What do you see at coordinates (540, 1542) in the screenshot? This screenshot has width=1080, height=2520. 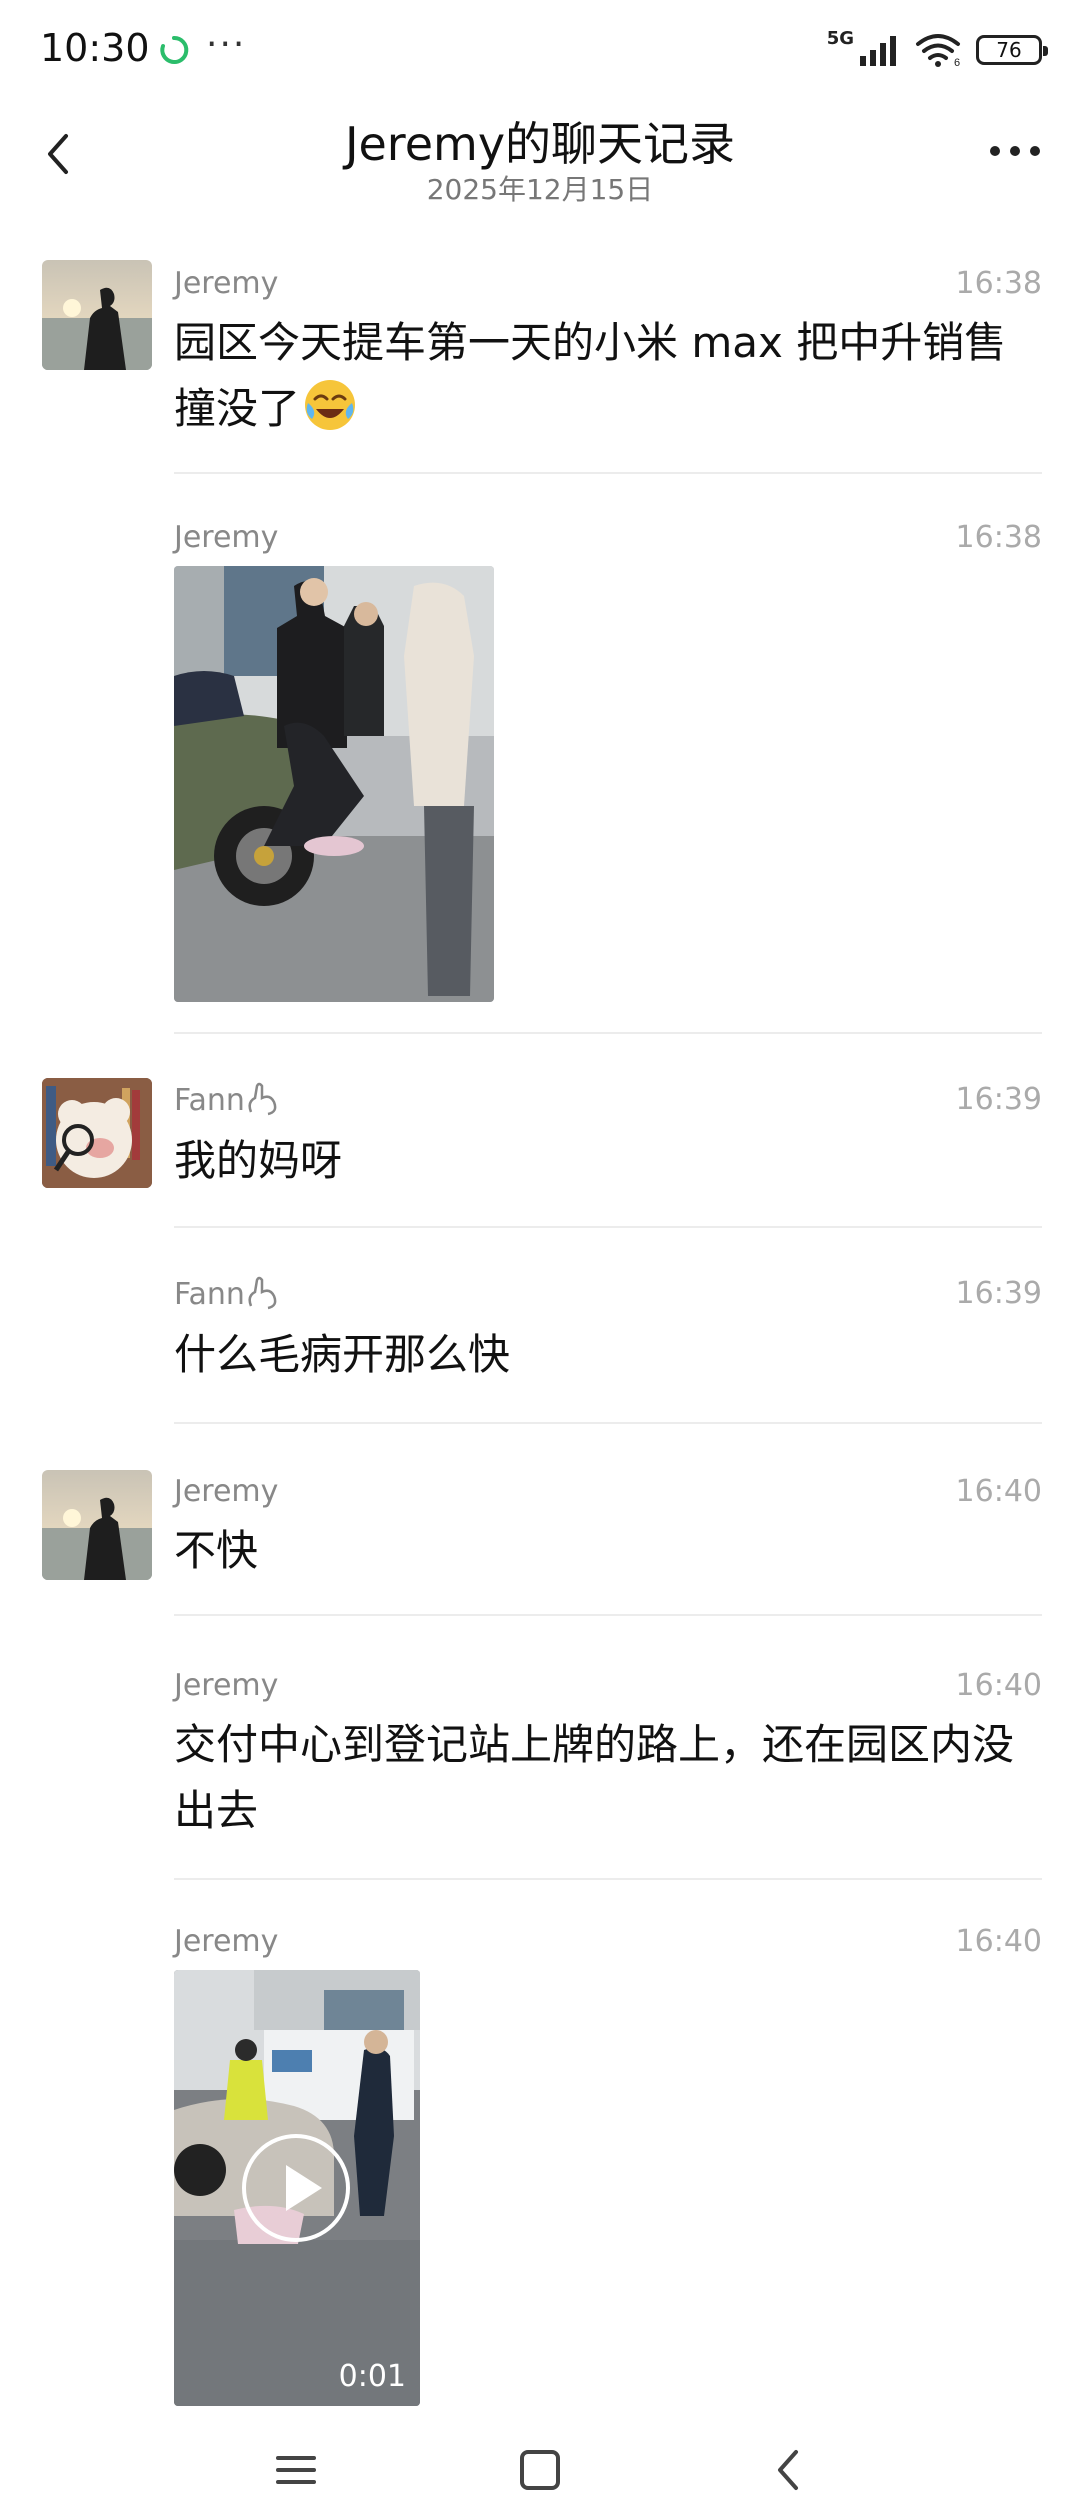 I see `message-item: Jeremy 16:40 不快` at bounding box center [540, 1542].